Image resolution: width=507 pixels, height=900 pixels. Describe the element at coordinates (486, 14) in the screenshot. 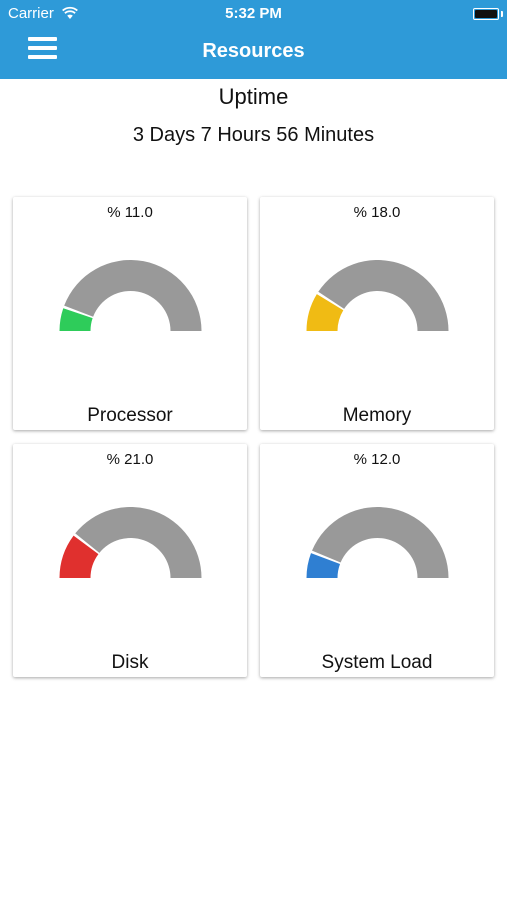

I see `battery-icon` at that location.